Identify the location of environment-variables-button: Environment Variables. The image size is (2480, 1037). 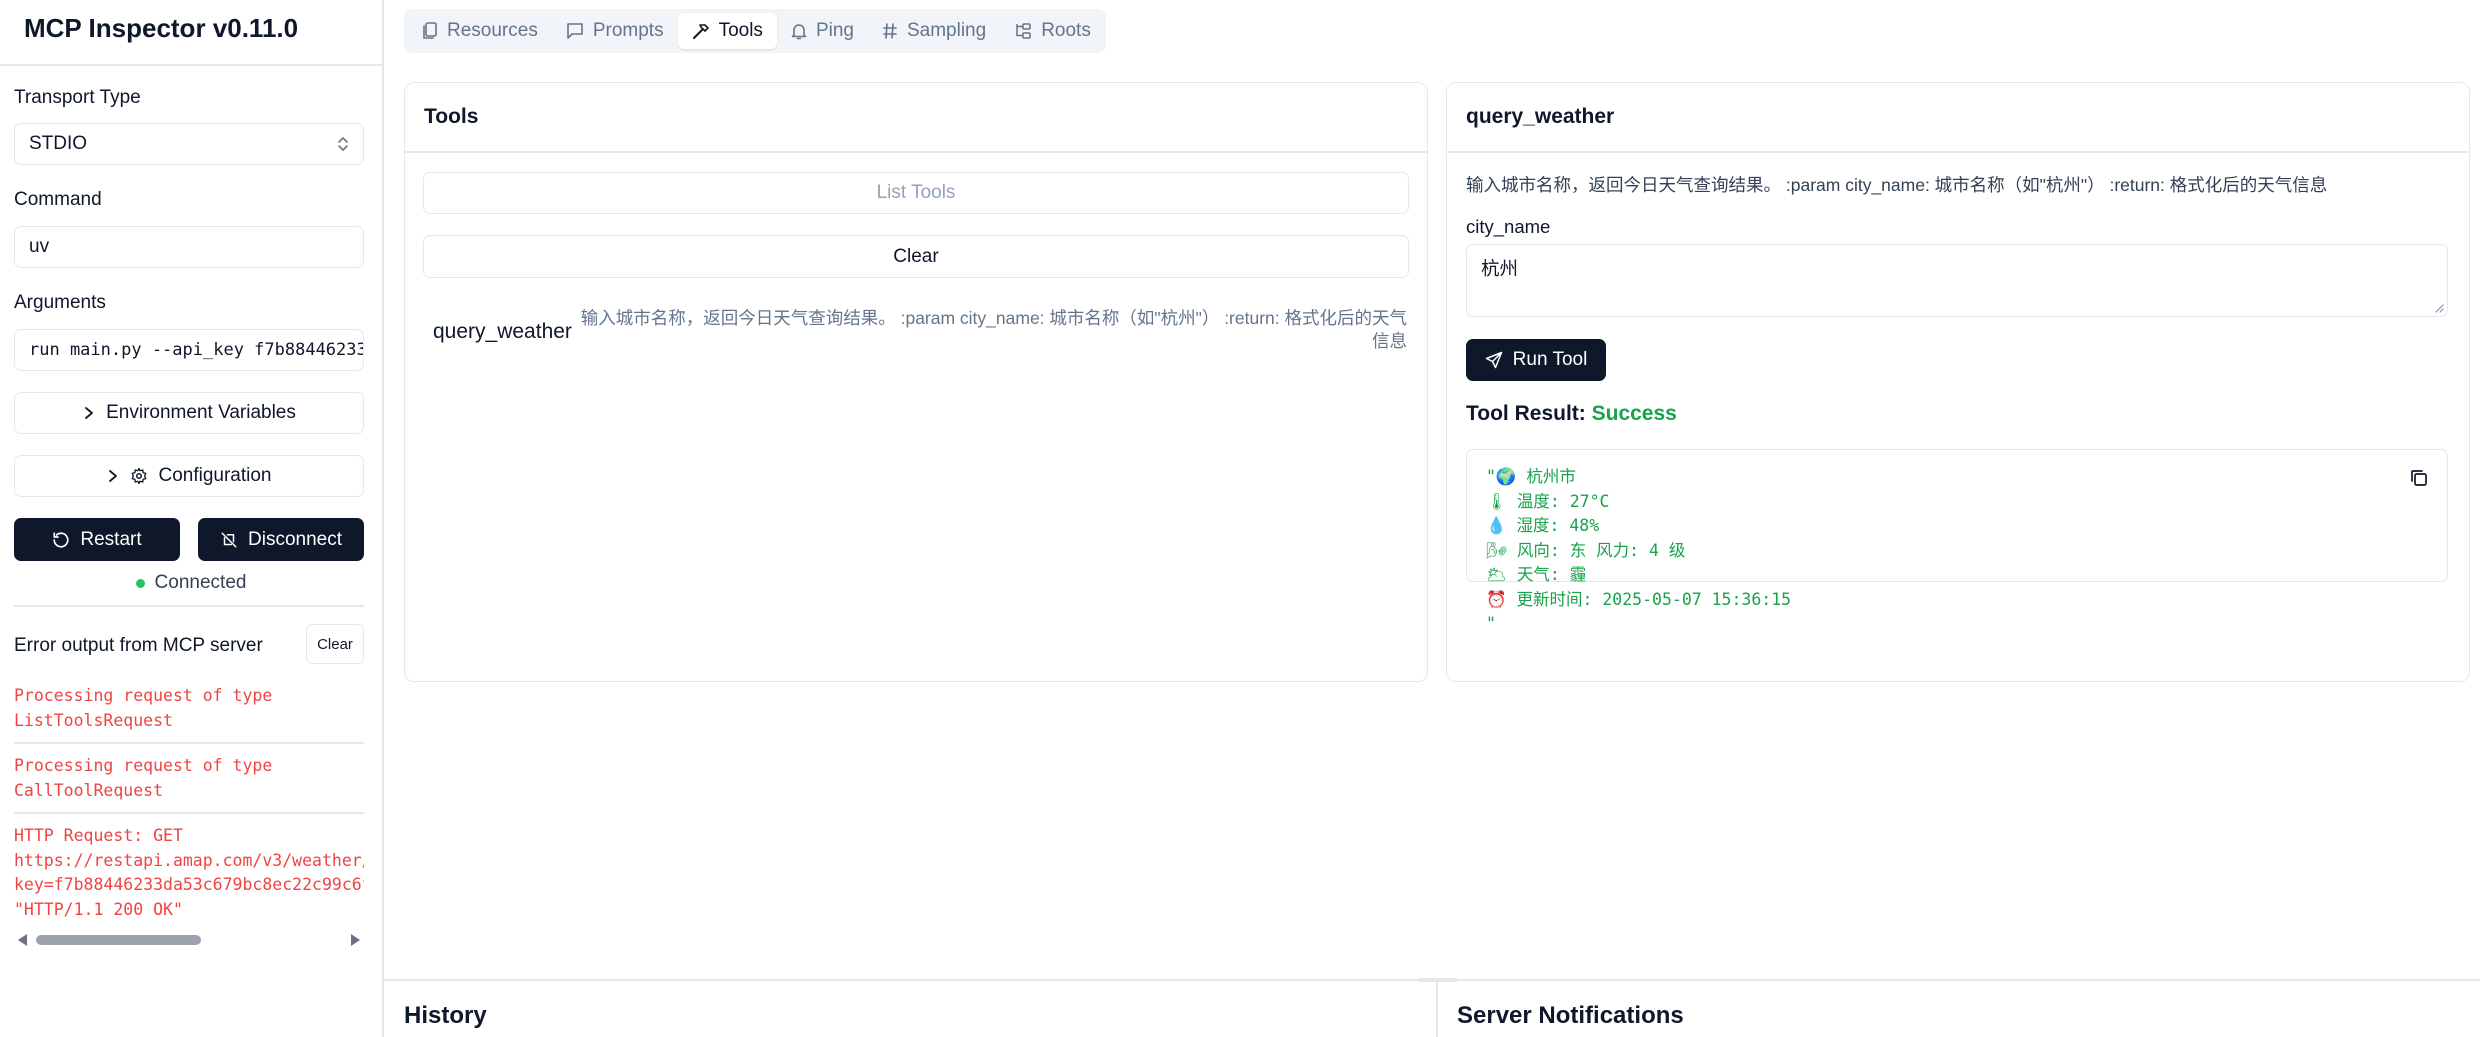
(189, 413).